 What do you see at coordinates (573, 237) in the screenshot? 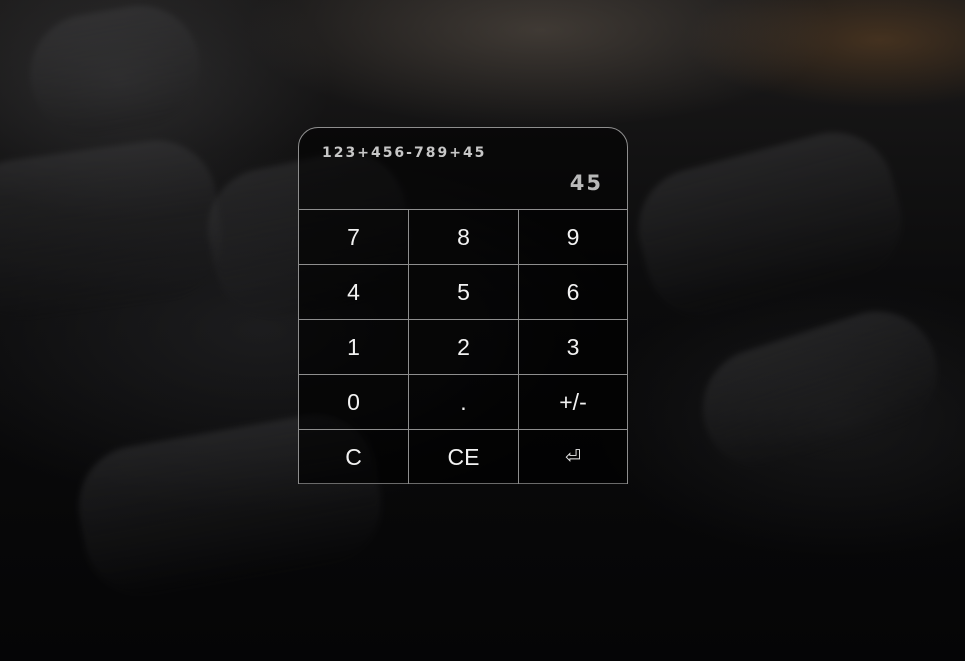
I see `key-9: 9` at bounding box center [573, 237].